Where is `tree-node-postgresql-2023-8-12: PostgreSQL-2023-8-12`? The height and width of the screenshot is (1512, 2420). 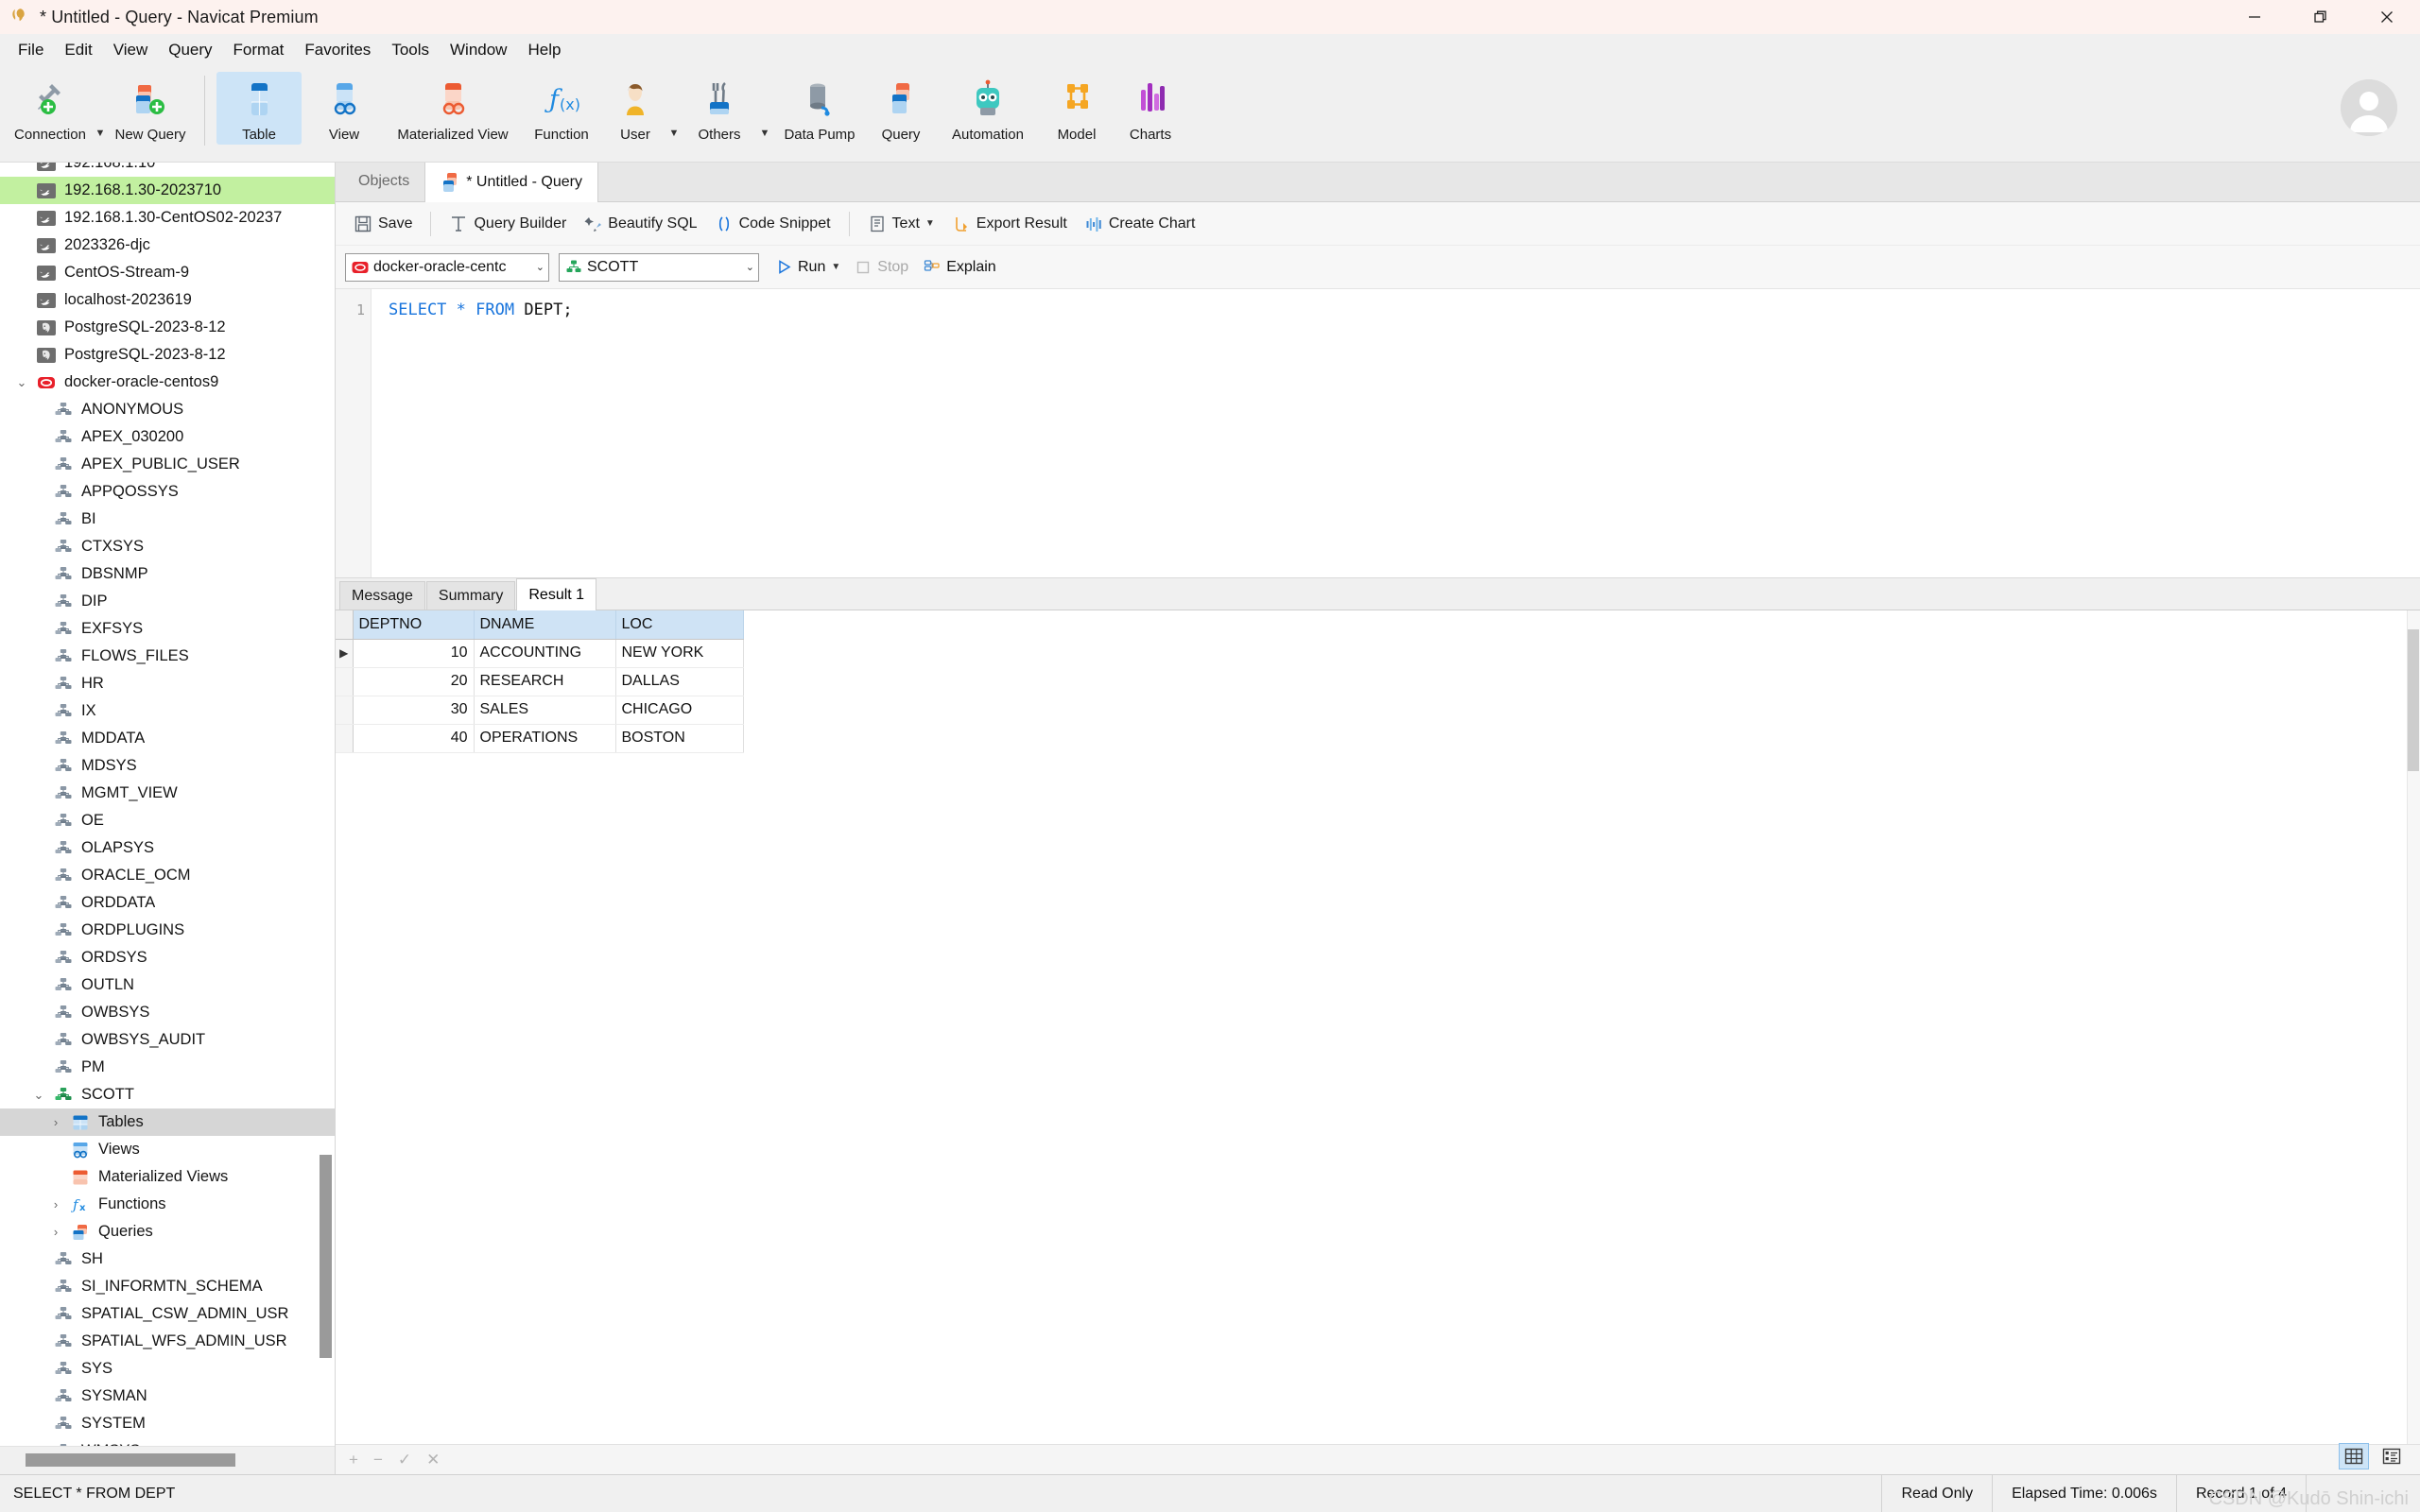
tree-node-postgresql-2023-8-12: PostgreSQL-2023-8-12 is located at coordinates (167, 355).